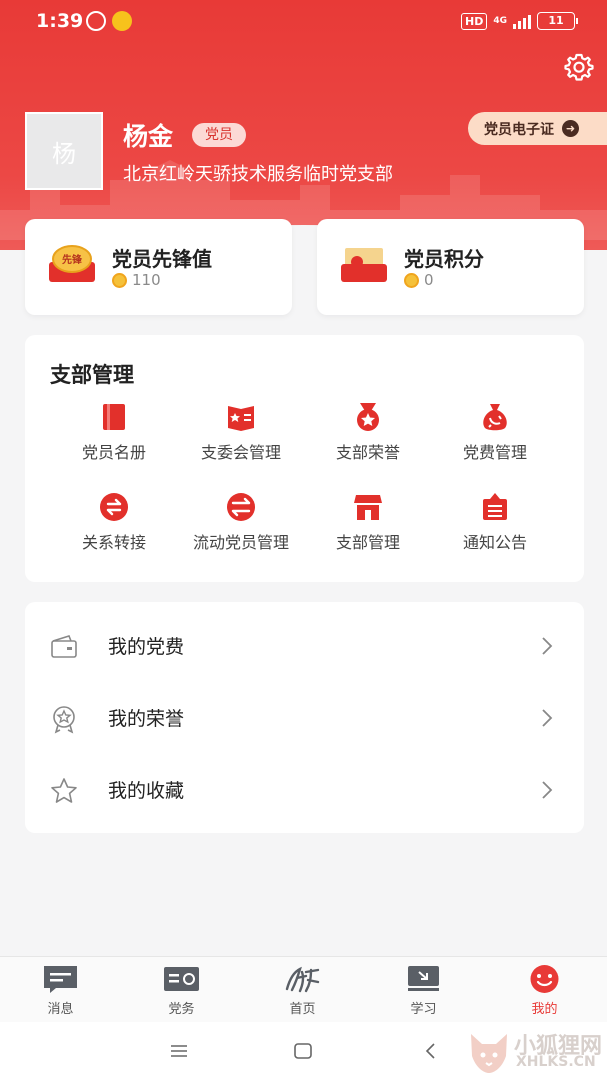  I want to click on tab-party-affairs: 党务, so click(181, 990).